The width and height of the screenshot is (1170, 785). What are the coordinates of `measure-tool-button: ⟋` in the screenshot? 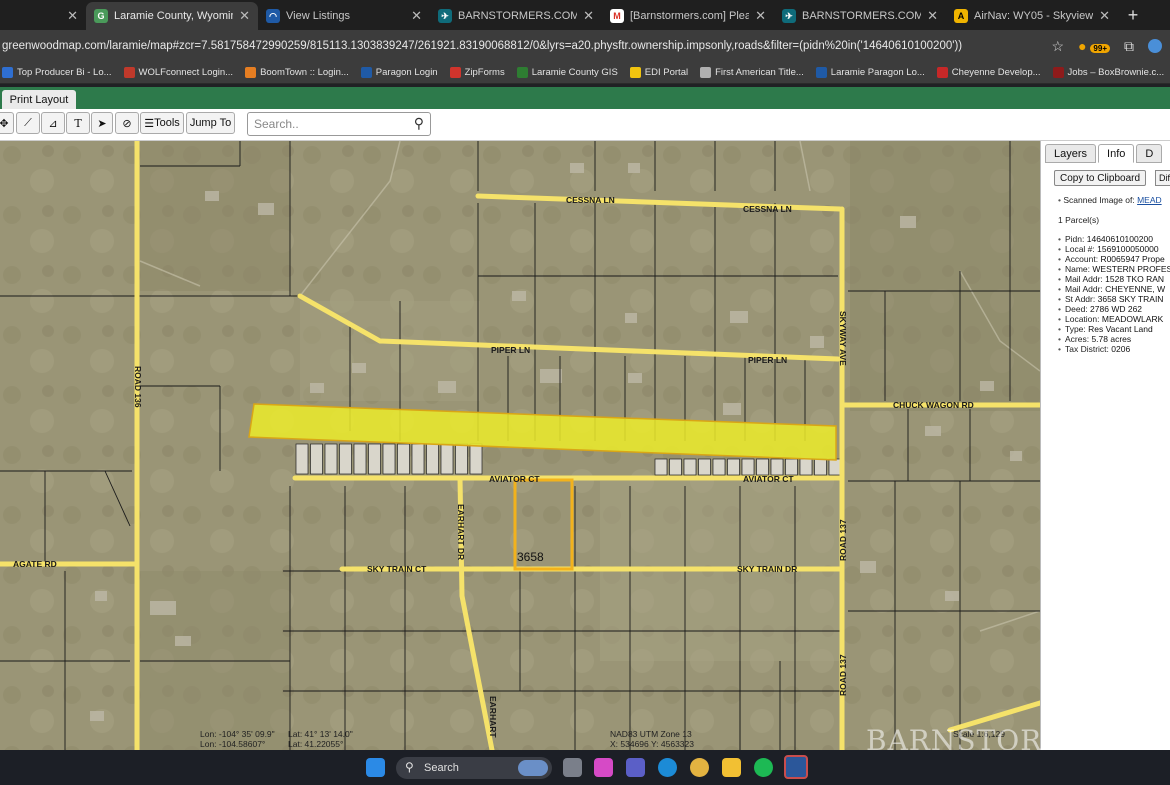 It's located at (28, 123).